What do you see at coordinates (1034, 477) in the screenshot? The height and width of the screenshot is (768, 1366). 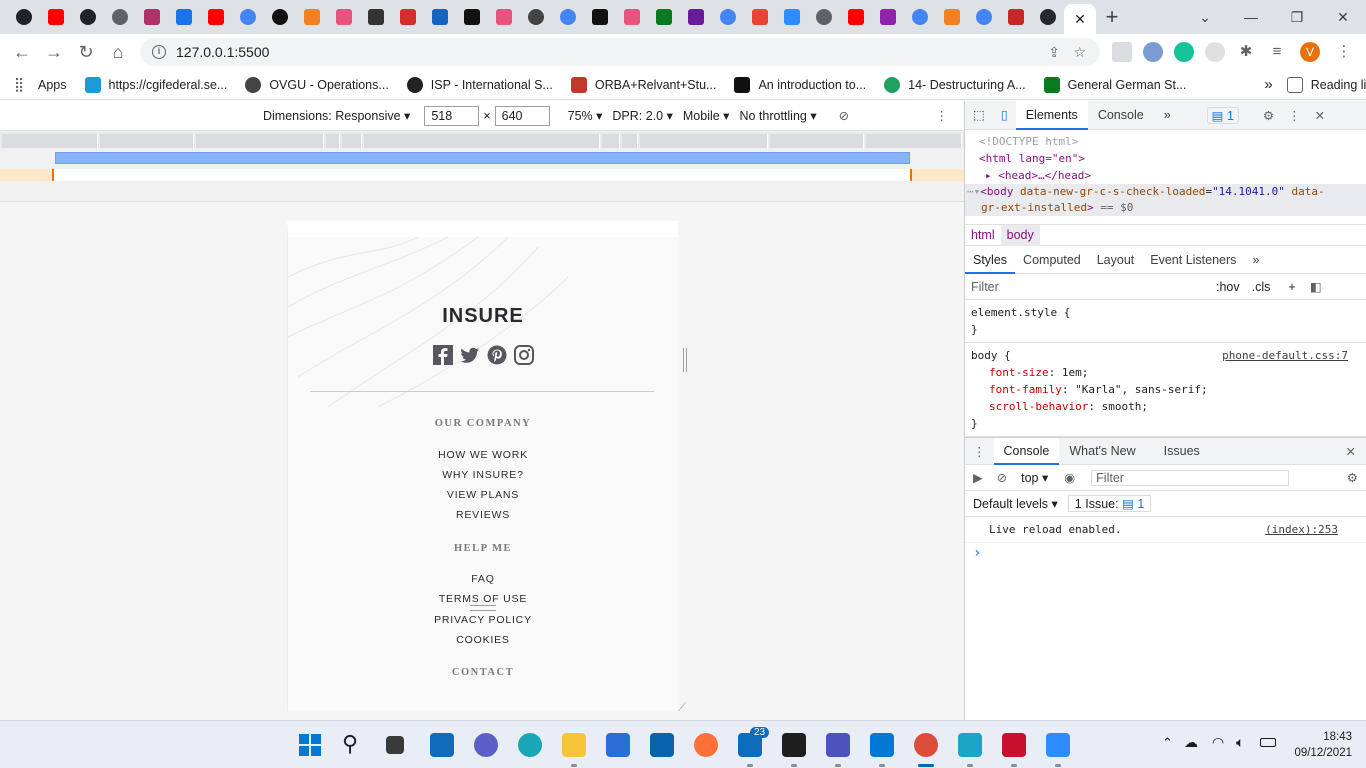 I see `context-select: top ▾` at bounding box center [1034, 477].